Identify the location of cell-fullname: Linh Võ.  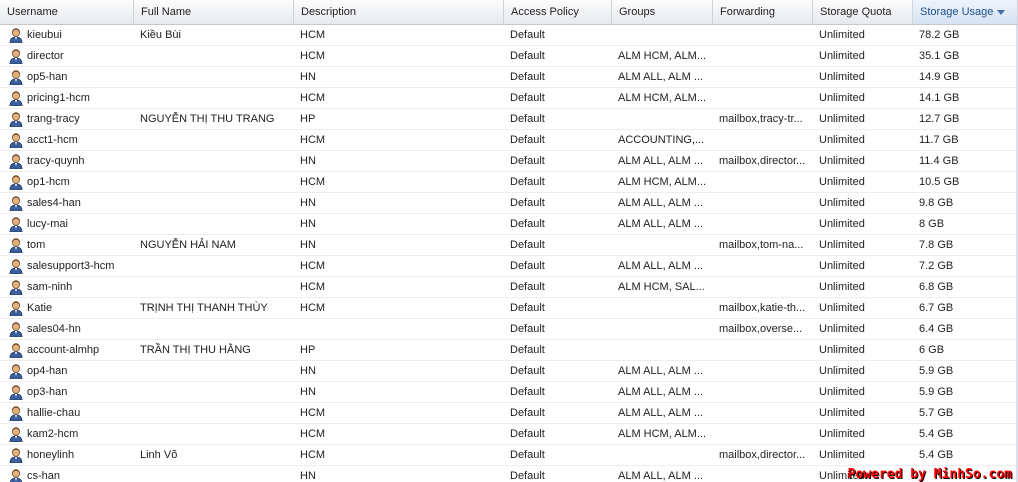
(159, 455).